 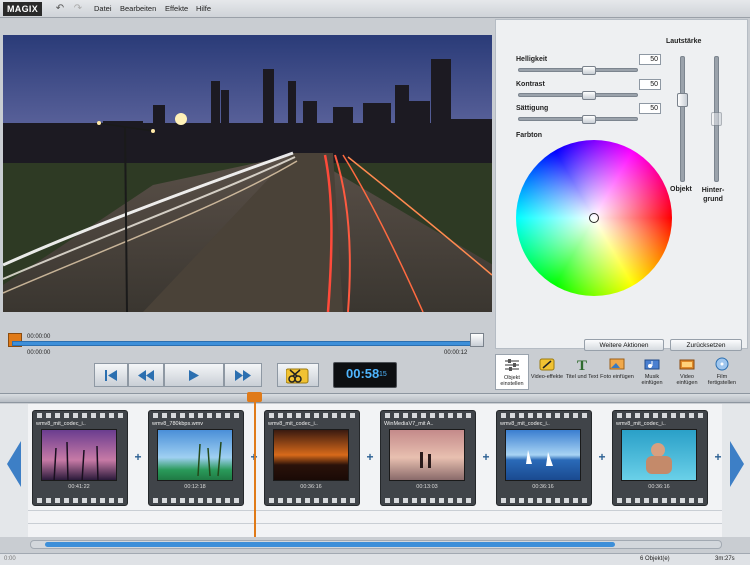 I want to click on go-to-start-button, so click(x=111, y=375).